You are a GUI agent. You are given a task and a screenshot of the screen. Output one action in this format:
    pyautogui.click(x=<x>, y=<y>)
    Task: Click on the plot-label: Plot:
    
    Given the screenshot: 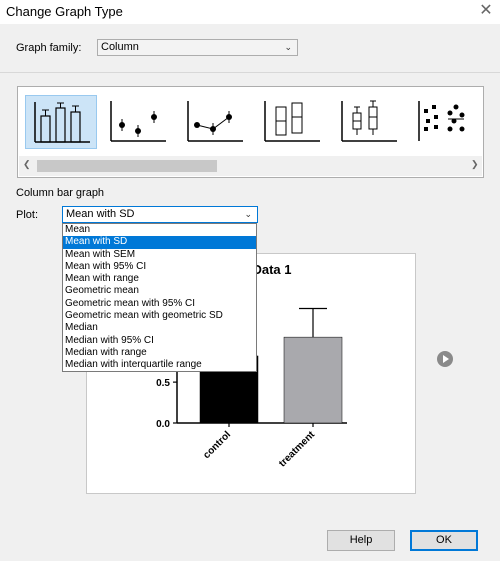 What is the action you would take?
    pyautogui.click(x=27, y=215)
    